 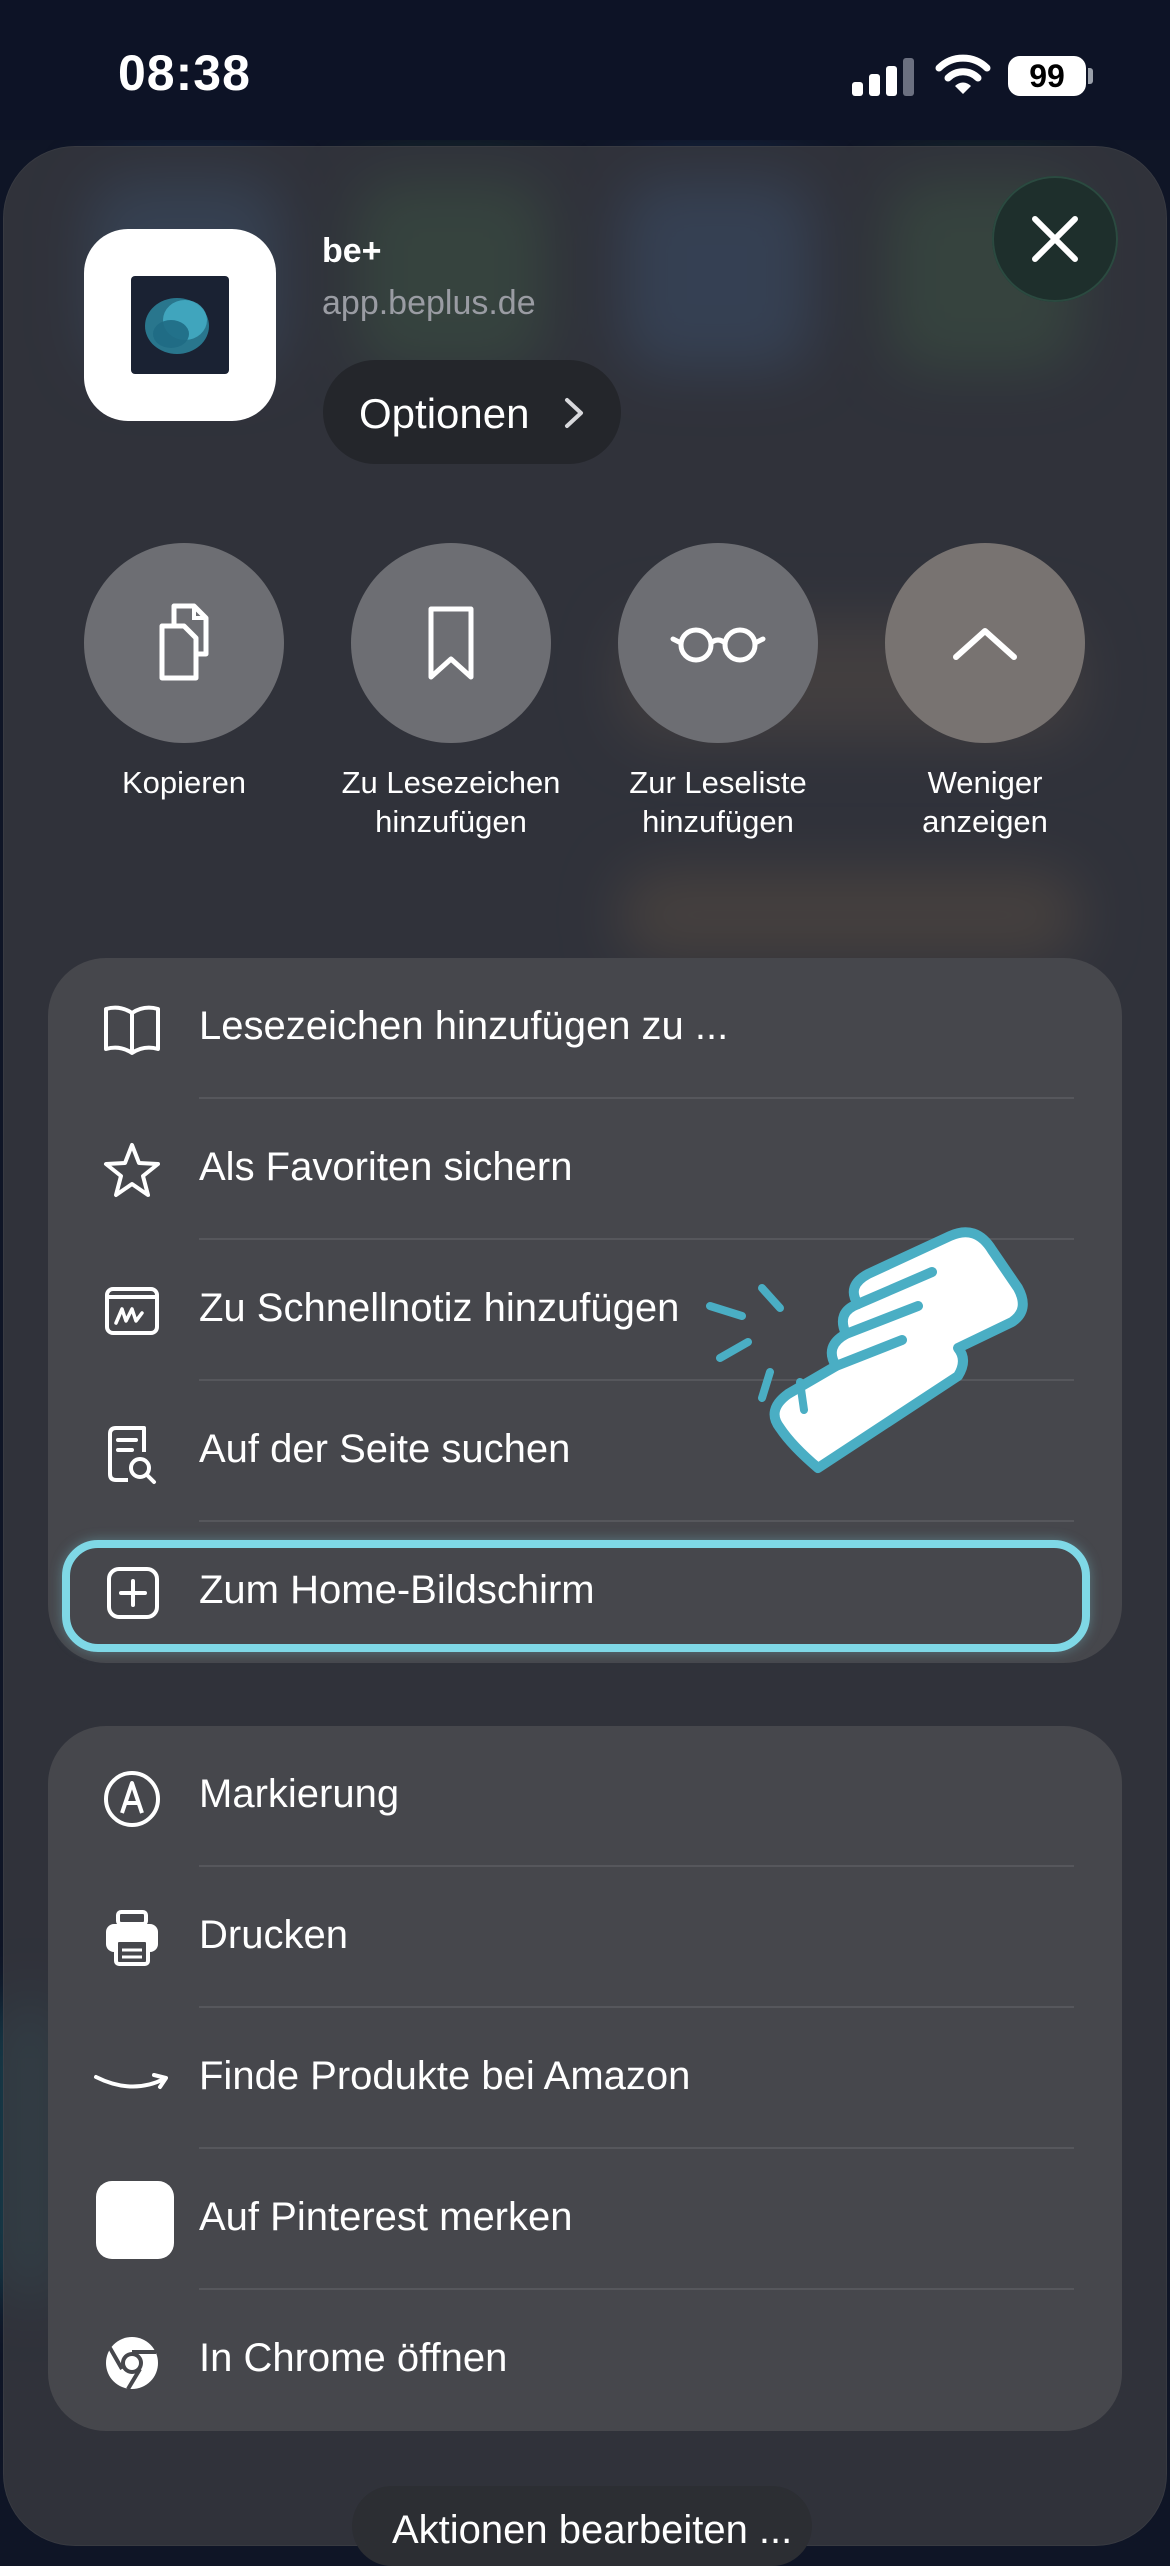 I want to click on quick-note-icon, so click(x=132, y=1311).